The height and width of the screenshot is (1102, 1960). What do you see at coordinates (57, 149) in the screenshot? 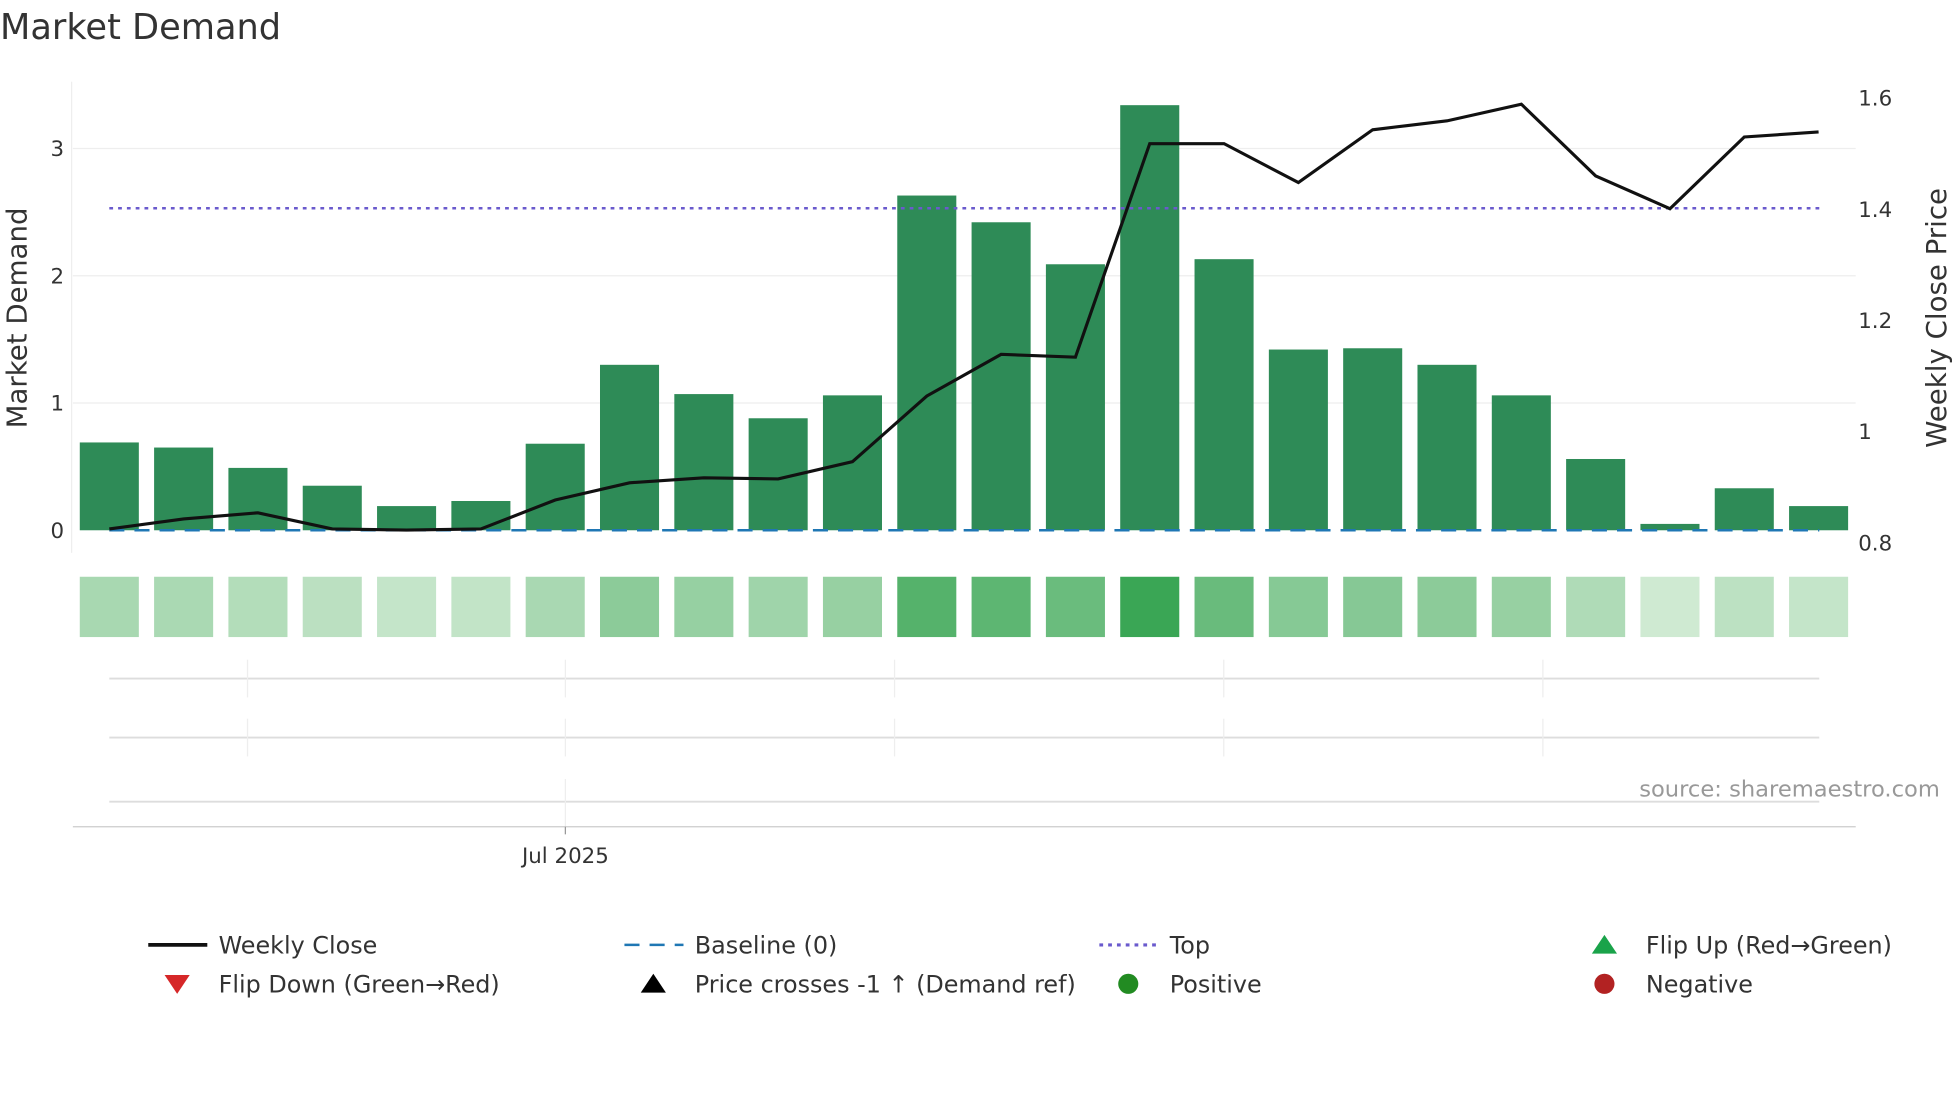
I see `y-tick-label: 3` at bounding box center [57, 149].